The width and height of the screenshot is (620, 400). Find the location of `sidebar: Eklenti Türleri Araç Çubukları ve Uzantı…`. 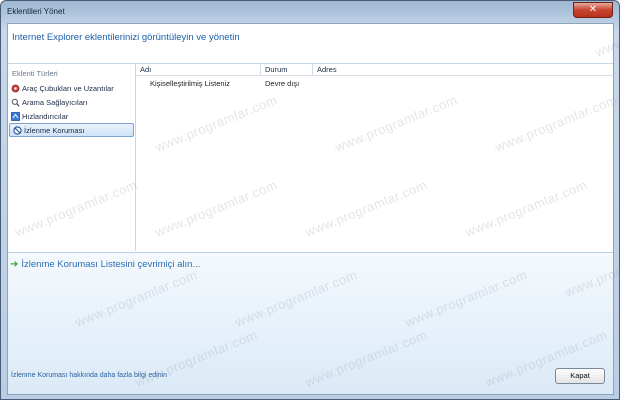

sidebar: Eklenti Türleri Araç Çubukları ve Uzantı… is located at coordinates (72, 157).